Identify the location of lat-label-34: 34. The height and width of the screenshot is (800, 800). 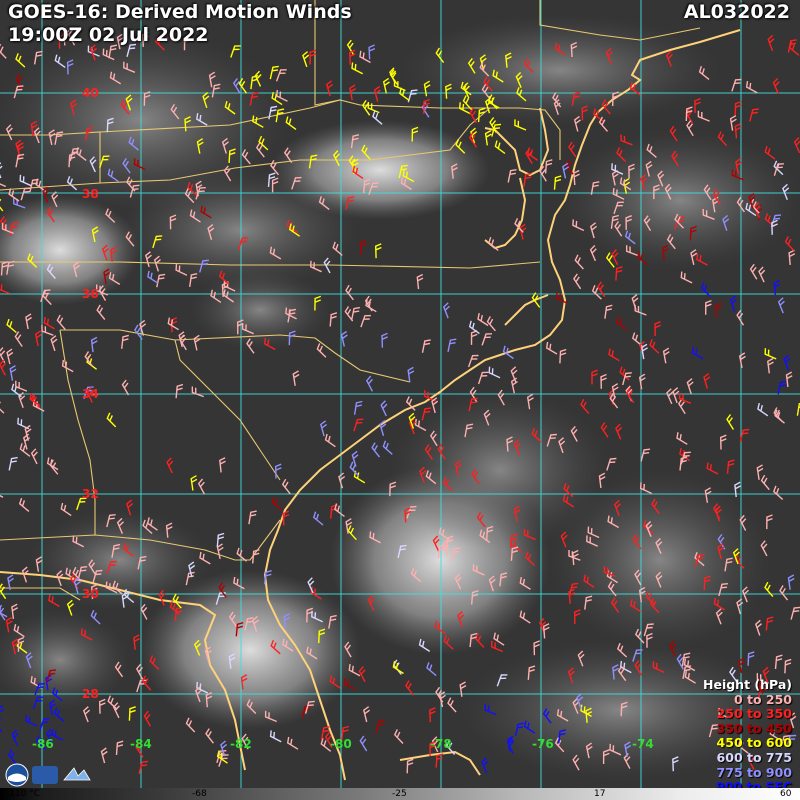
(90, 394).